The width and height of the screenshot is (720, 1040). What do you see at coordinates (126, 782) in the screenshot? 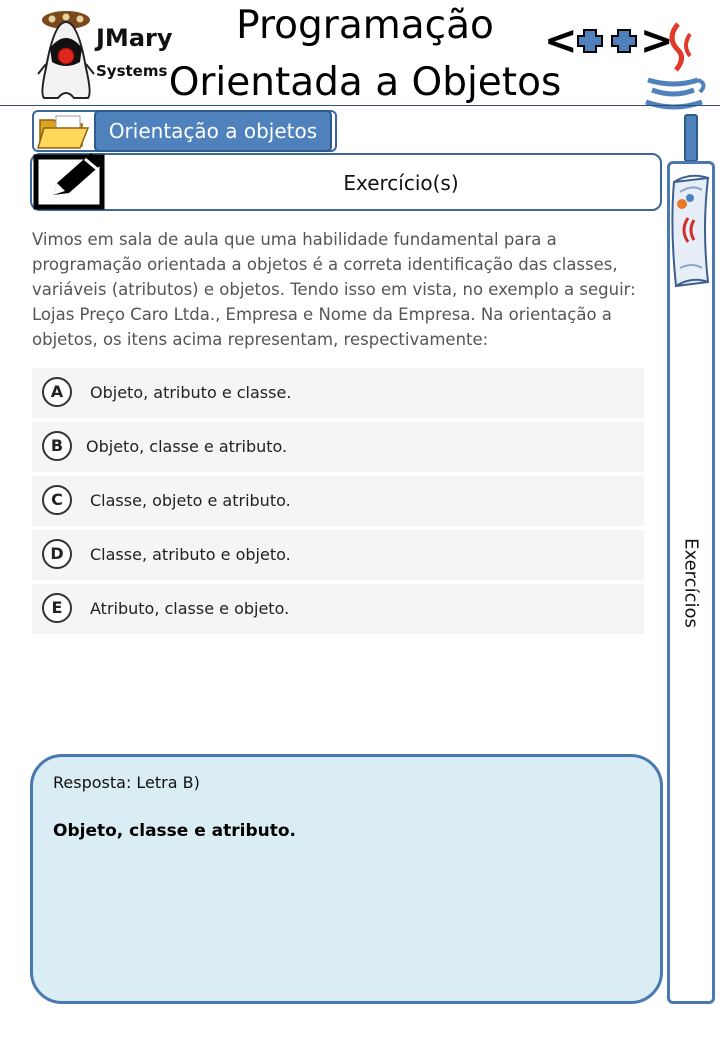
I see `answer-label: Resposta: Letra B)` at bounding box center [126, 782].